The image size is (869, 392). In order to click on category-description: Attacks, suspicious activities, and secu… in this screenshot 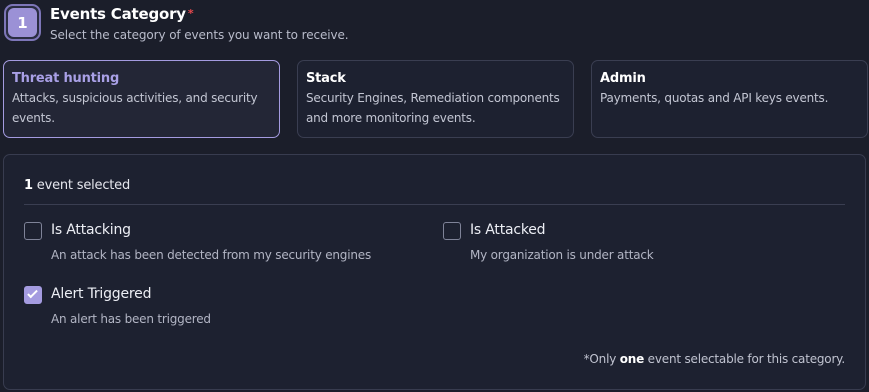, I will do `click(135, 108)`.